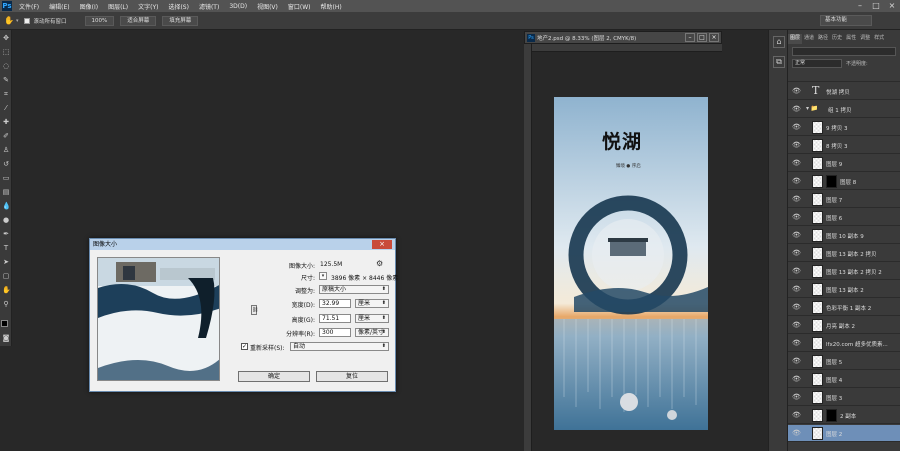 This screenshot has height=451, width=900. Describe the element at coordinates (6, 164) in the screenshot. I see `history-brush-tool-icon: ↺` at that location.